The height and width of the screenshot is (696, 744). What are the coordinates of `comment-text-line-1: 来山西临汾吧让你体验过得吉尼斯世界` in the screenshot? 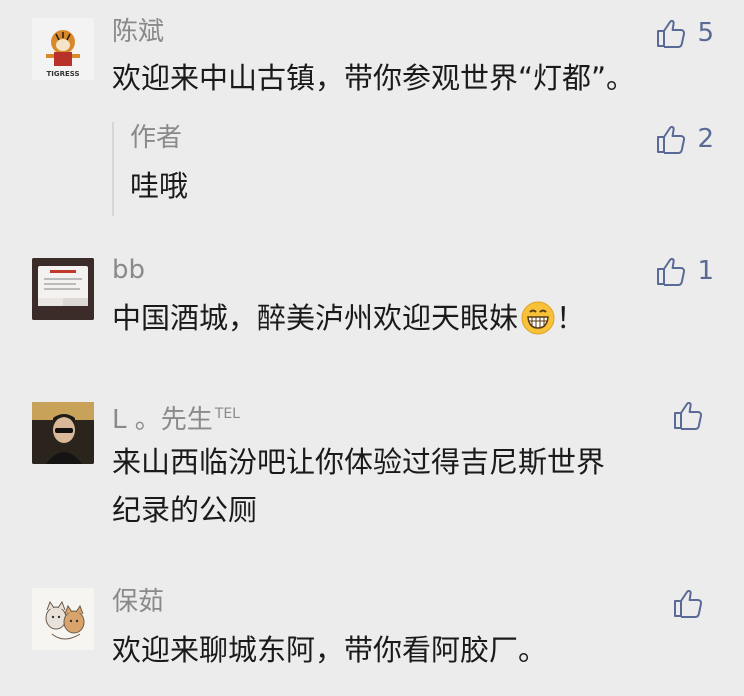 It's located at (359, 462).